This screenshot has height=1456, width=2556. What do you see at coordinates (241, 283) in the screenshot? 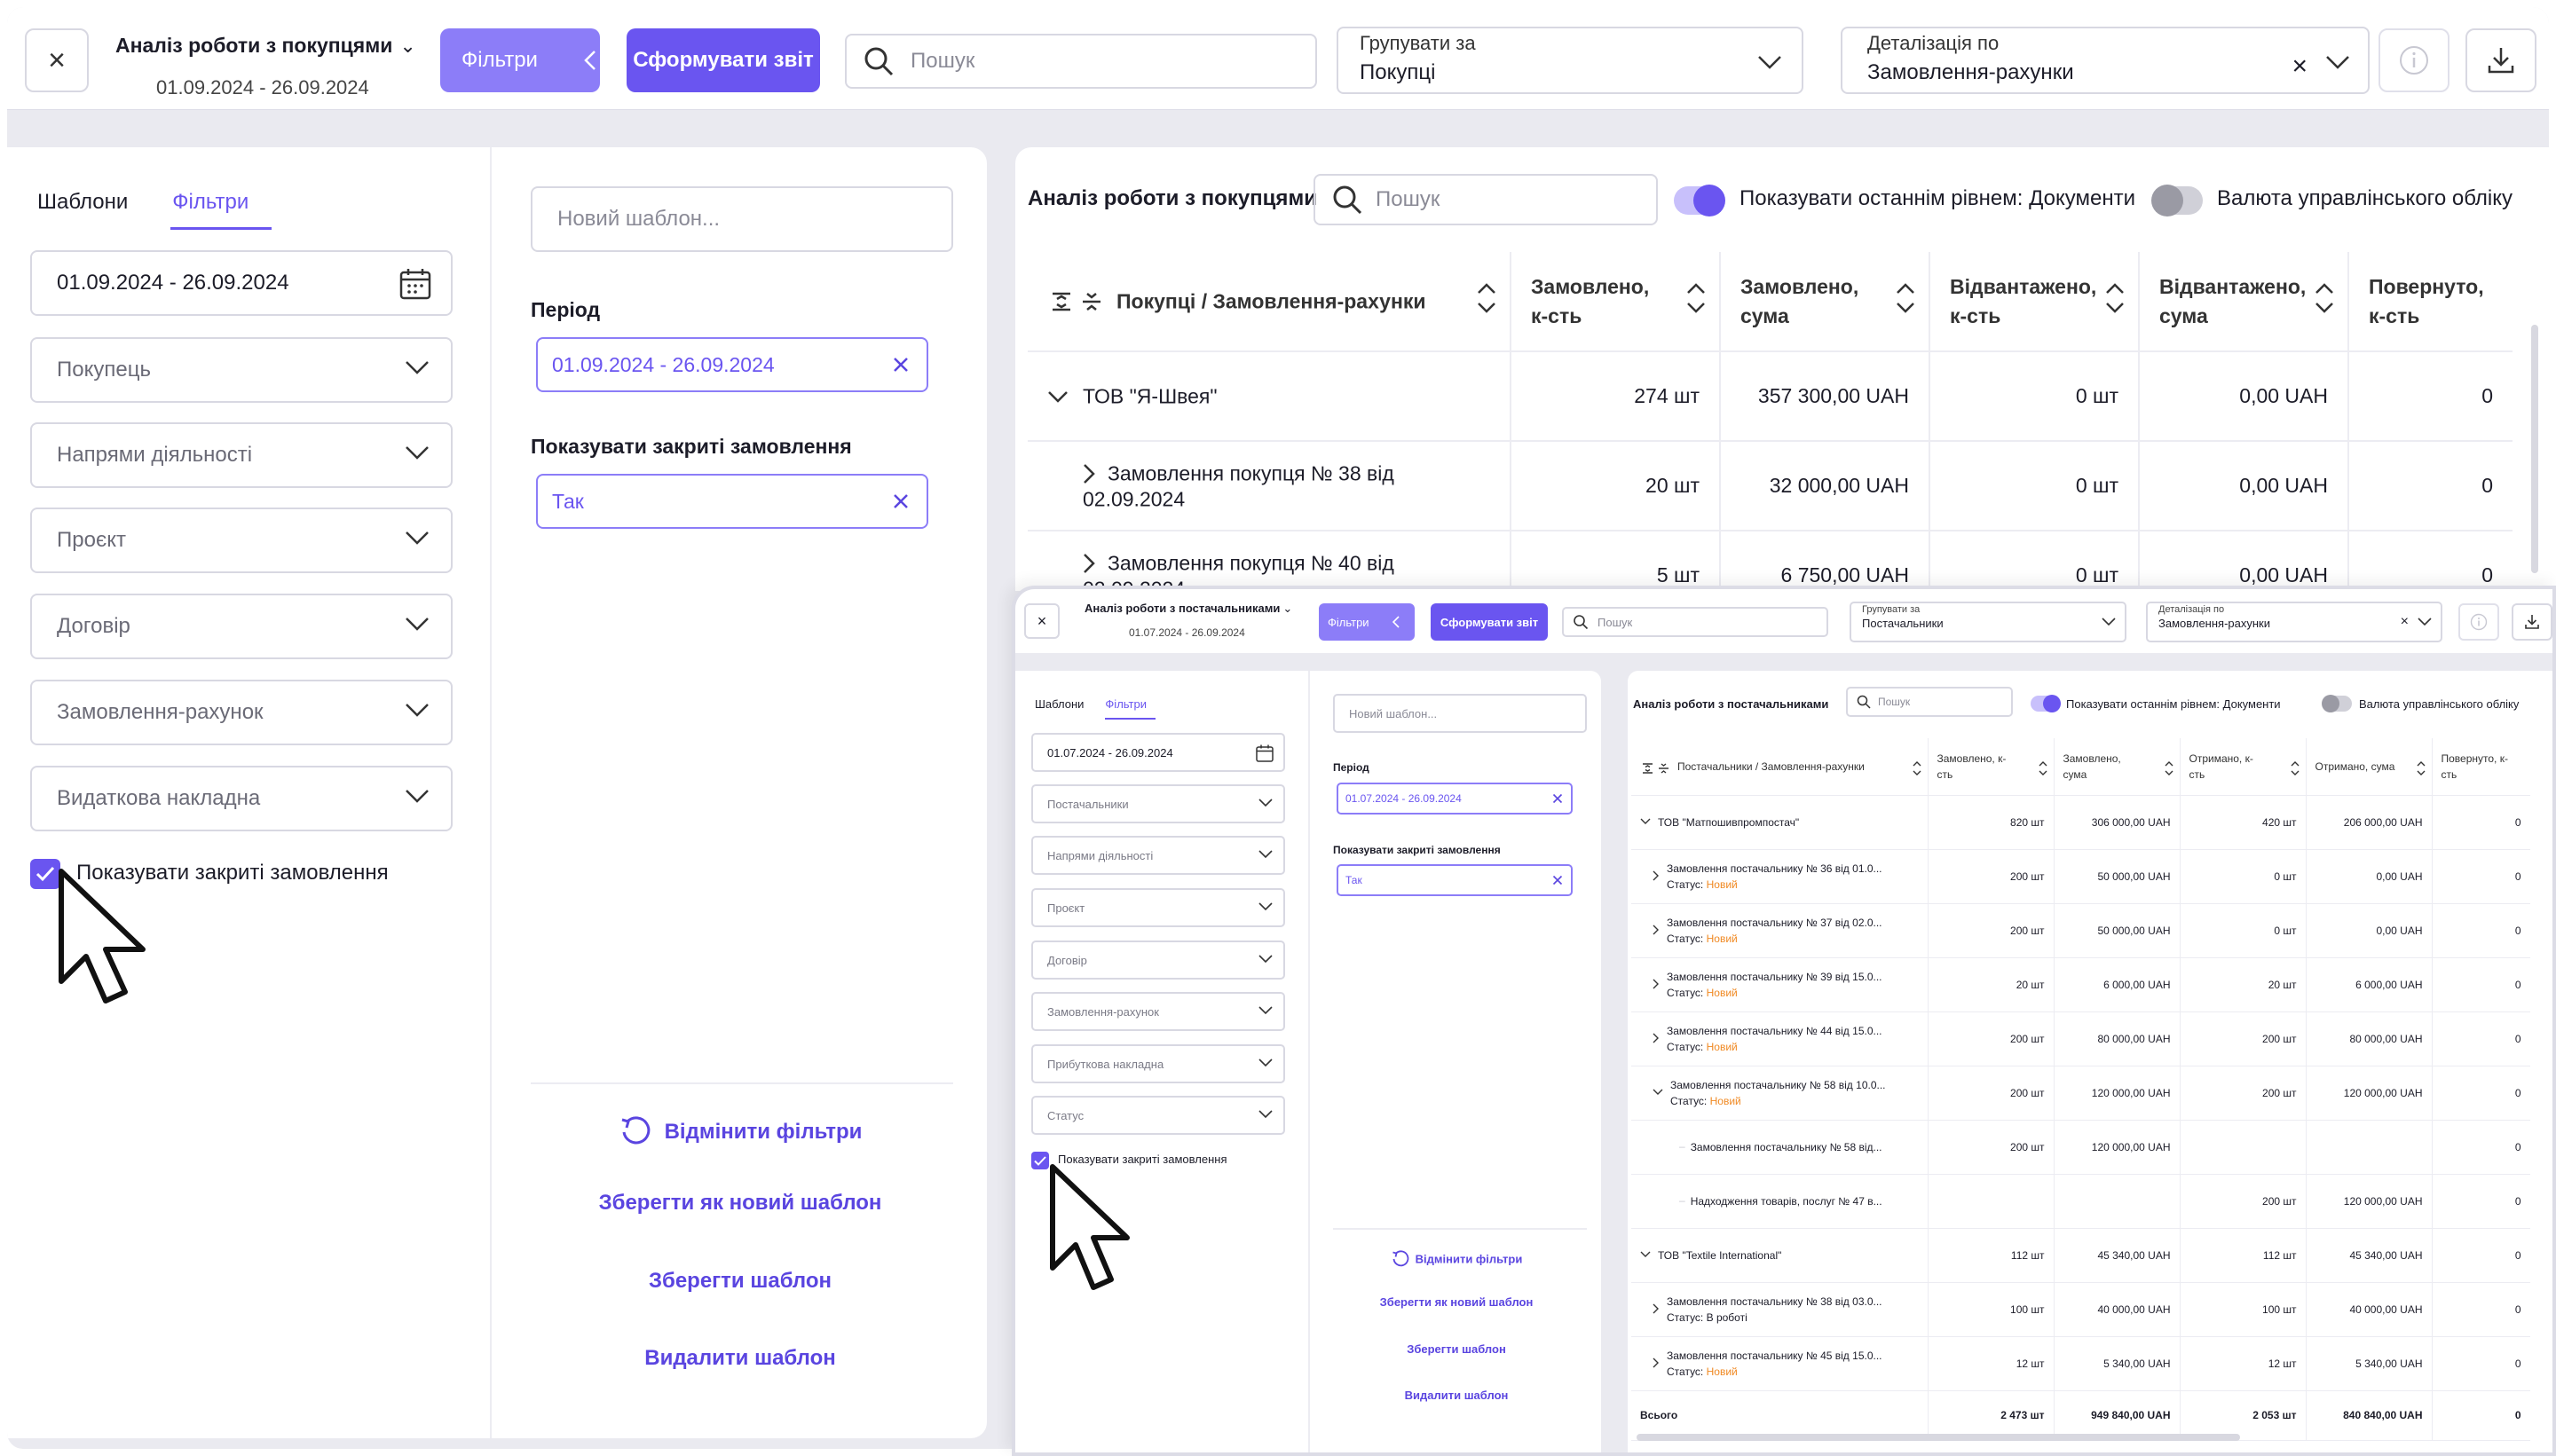
I see `period-date-field: 01.09.2024 - 26.09.2024` at bounding box center [241, 283].